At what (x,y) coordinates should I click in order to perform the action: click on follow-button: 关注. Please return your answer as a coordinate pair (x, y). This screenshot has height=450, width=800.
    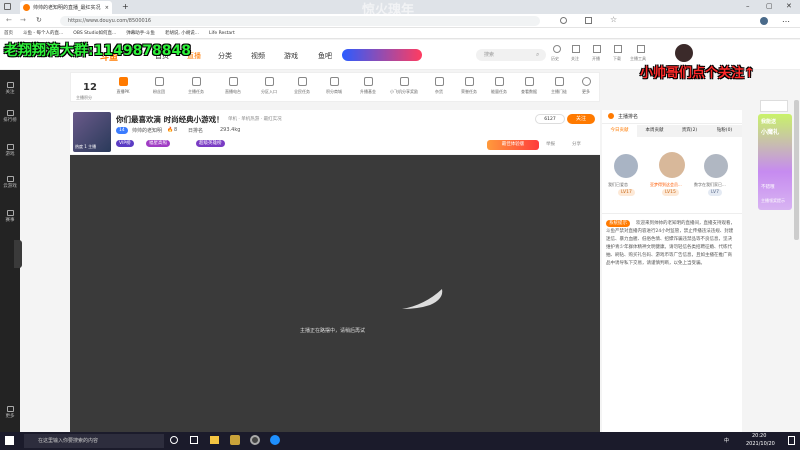
    Looking at the image, I should click on (581, 119).